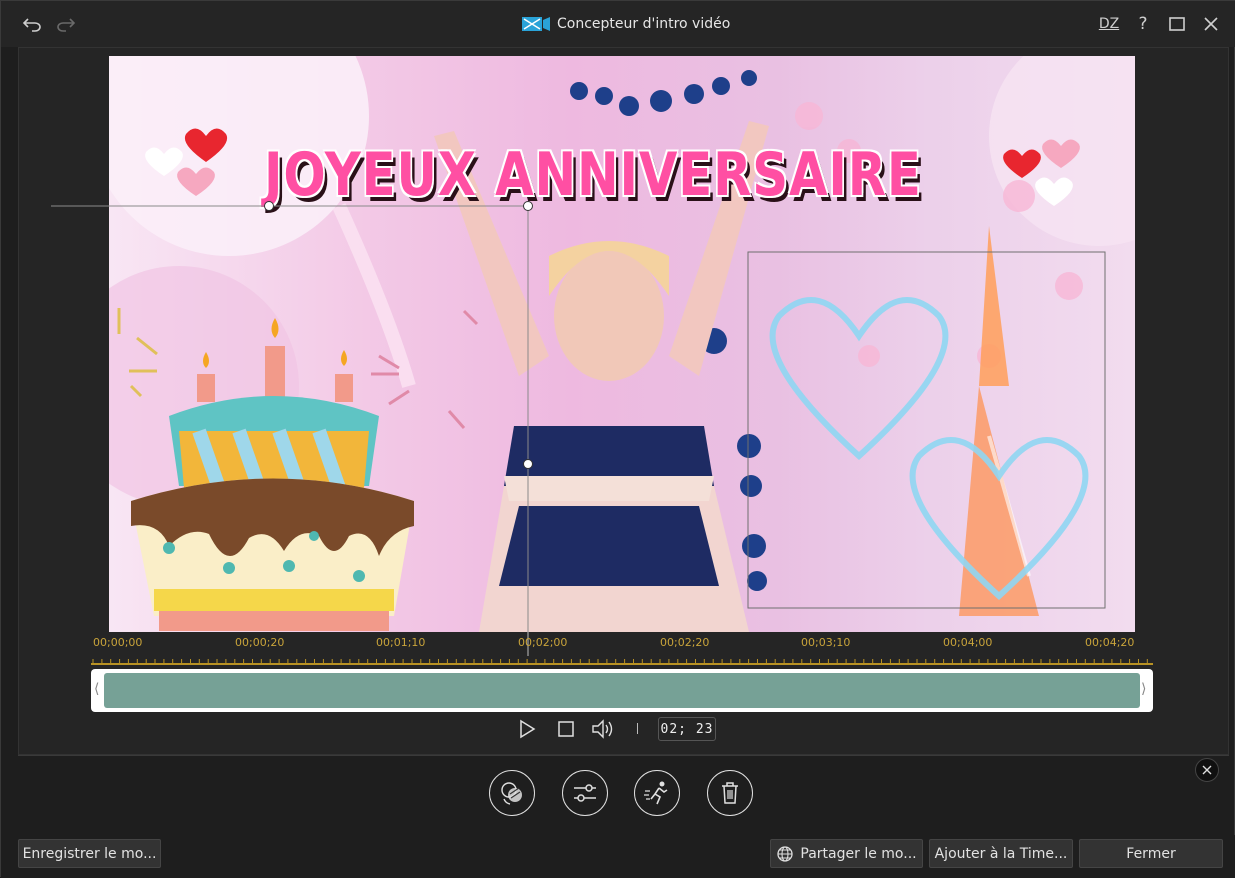 This screenshot has height=878, width=1235. I want to click on window-title-text: Concepteur d'intro vidéo, so click(644, 24).